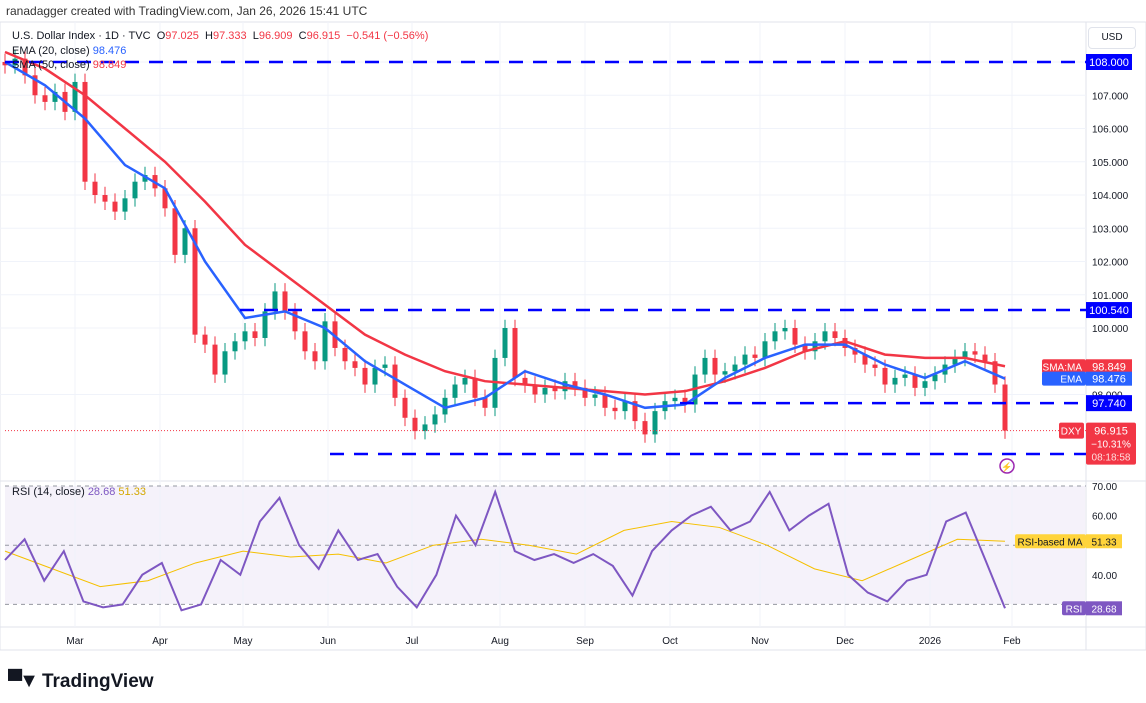 Image resolution: width=1146 pixels, height=703 pixels. Describe the element at coordinates (1109, 380) in the screenshot. I see `ma-value-label: 98.476` at that location.